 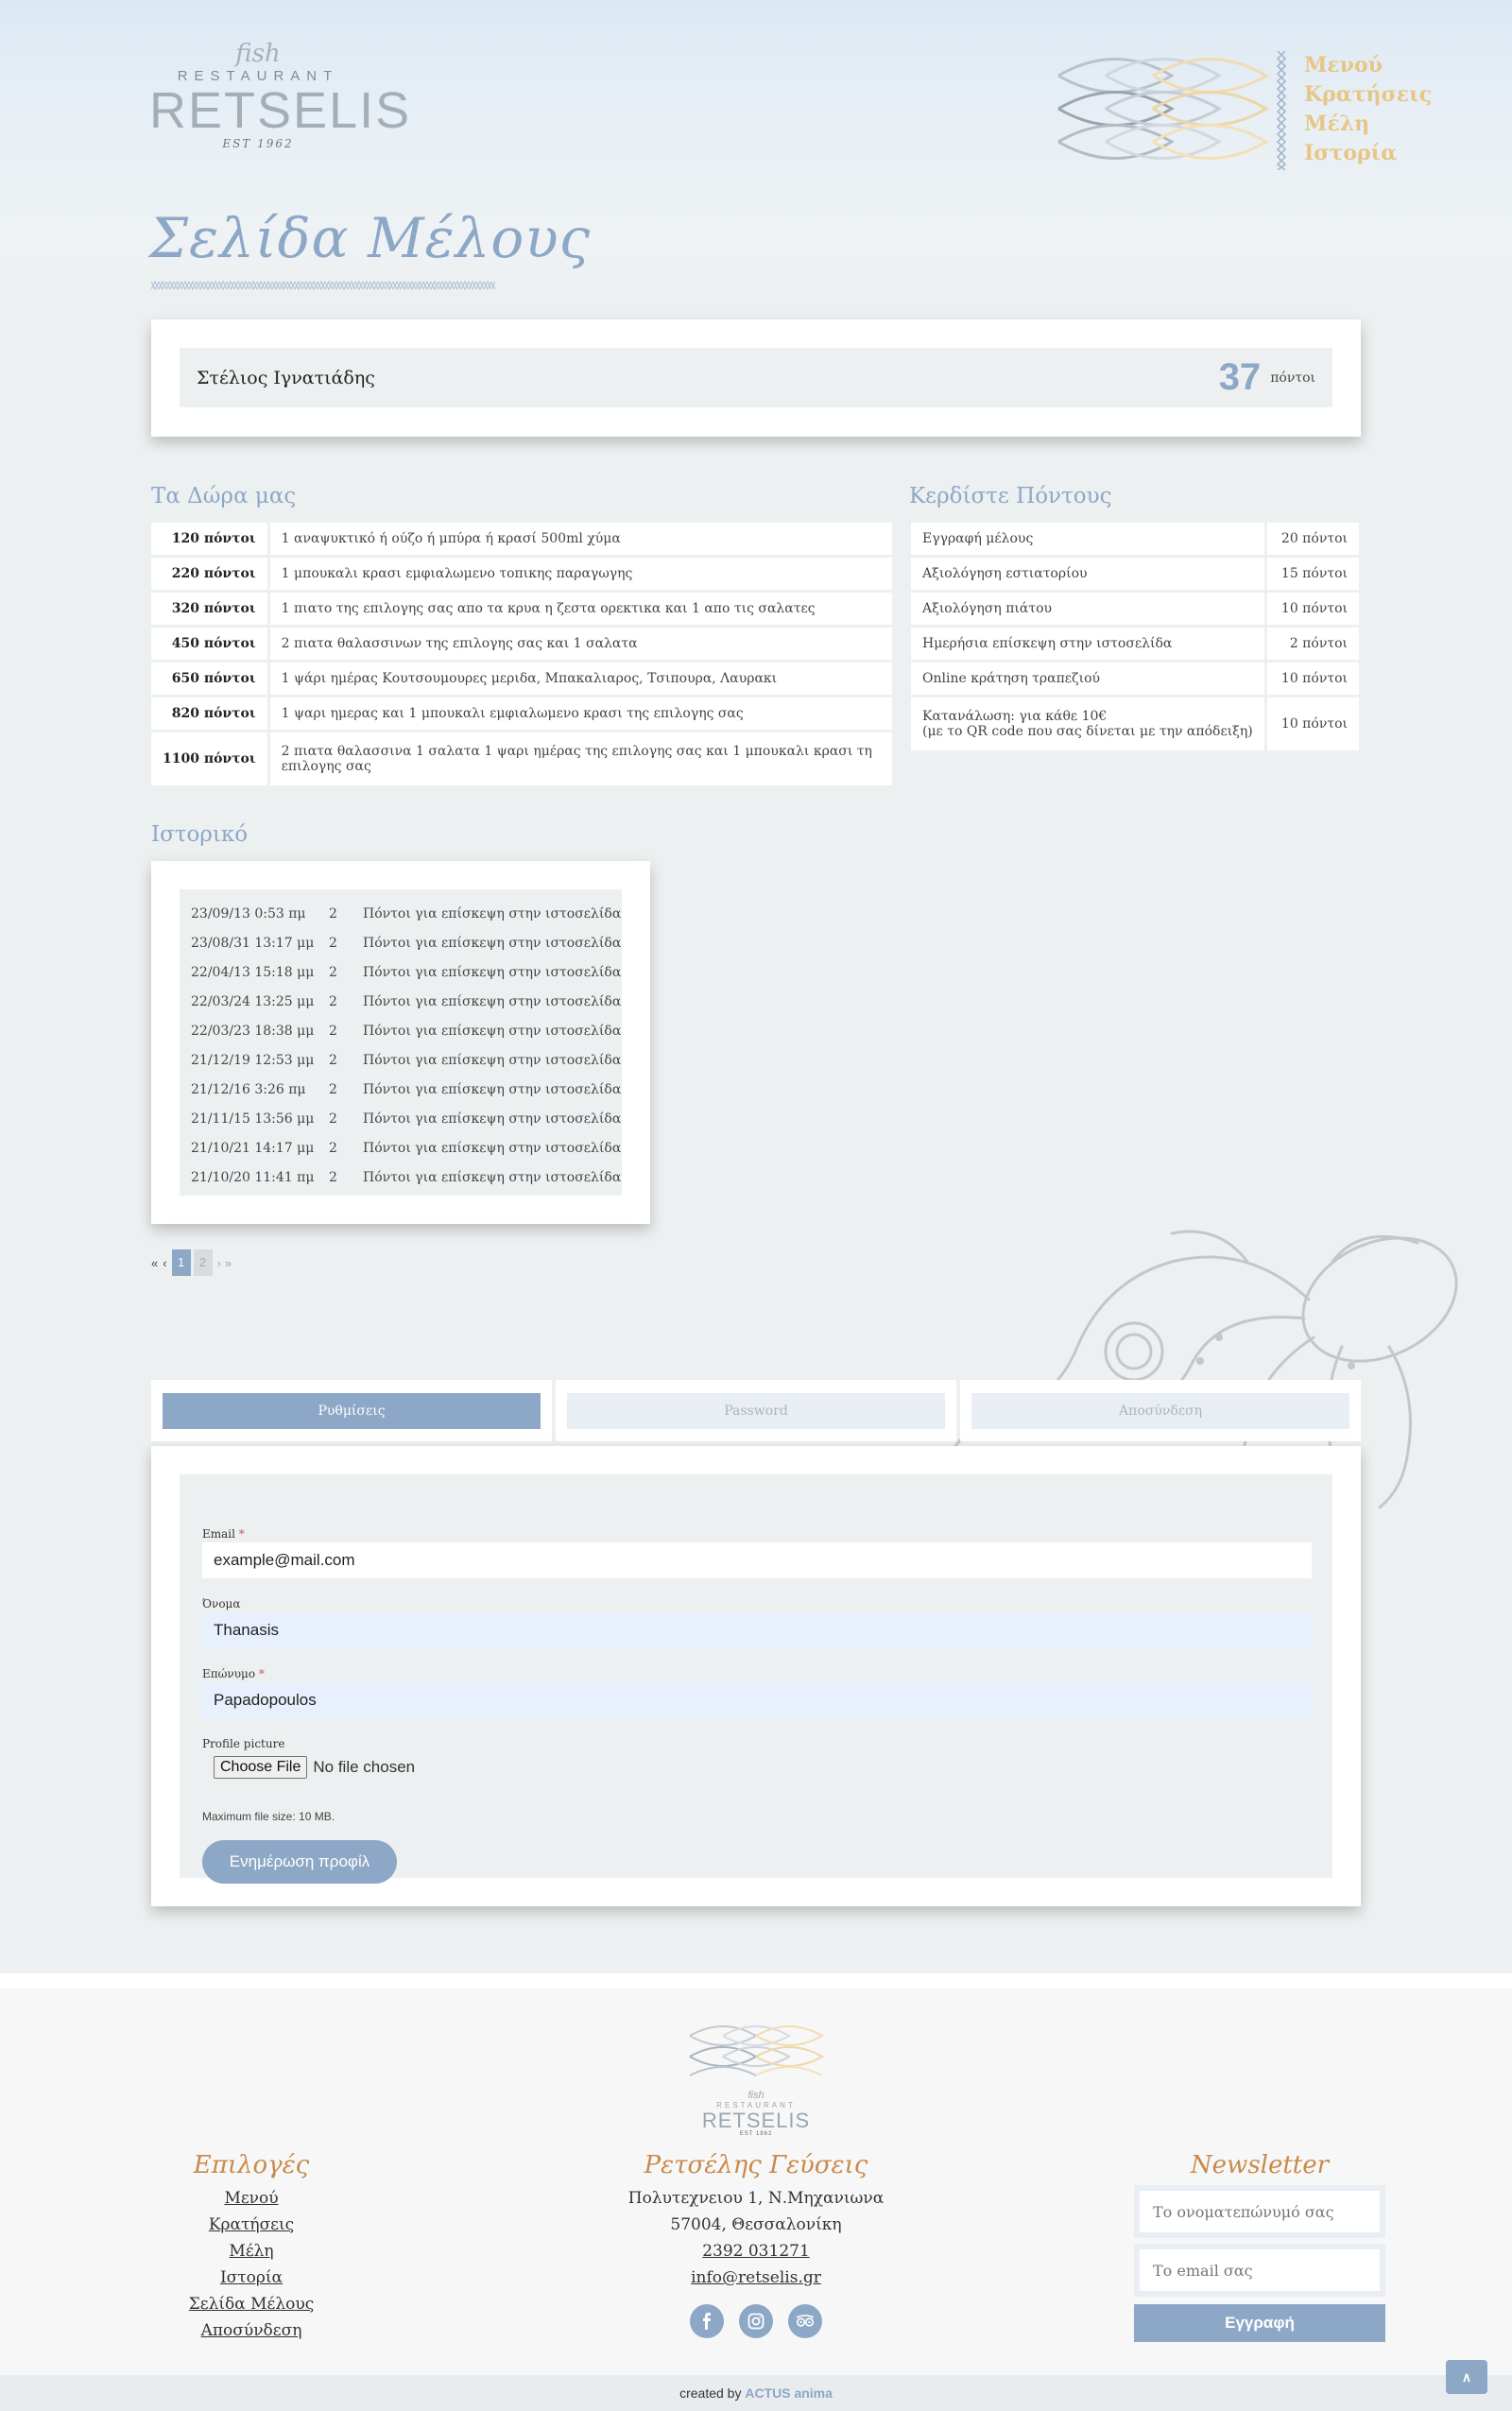 What do you see at coordinates (364, 1767) in the screenshot?
I see `file-status: No file chosen` at bounding box center [364, 1767].